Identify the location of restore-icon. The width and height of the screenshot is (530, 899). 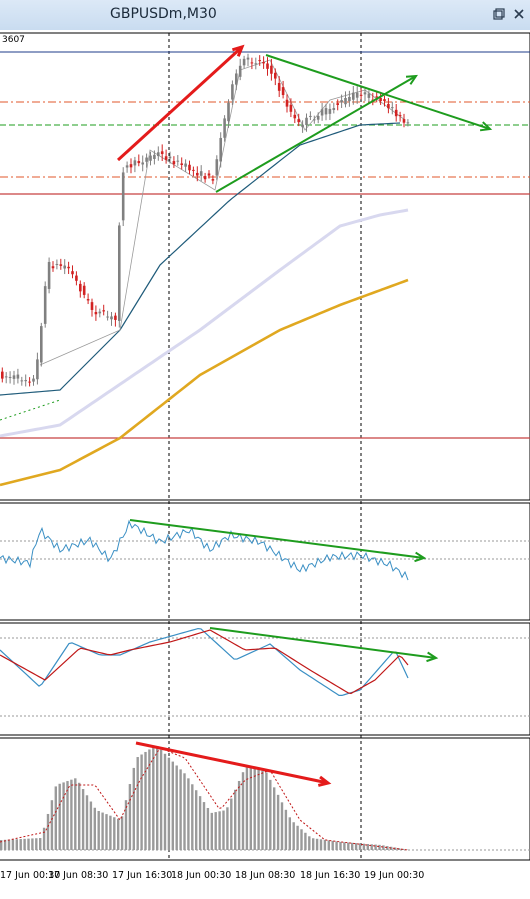
(499, 13).